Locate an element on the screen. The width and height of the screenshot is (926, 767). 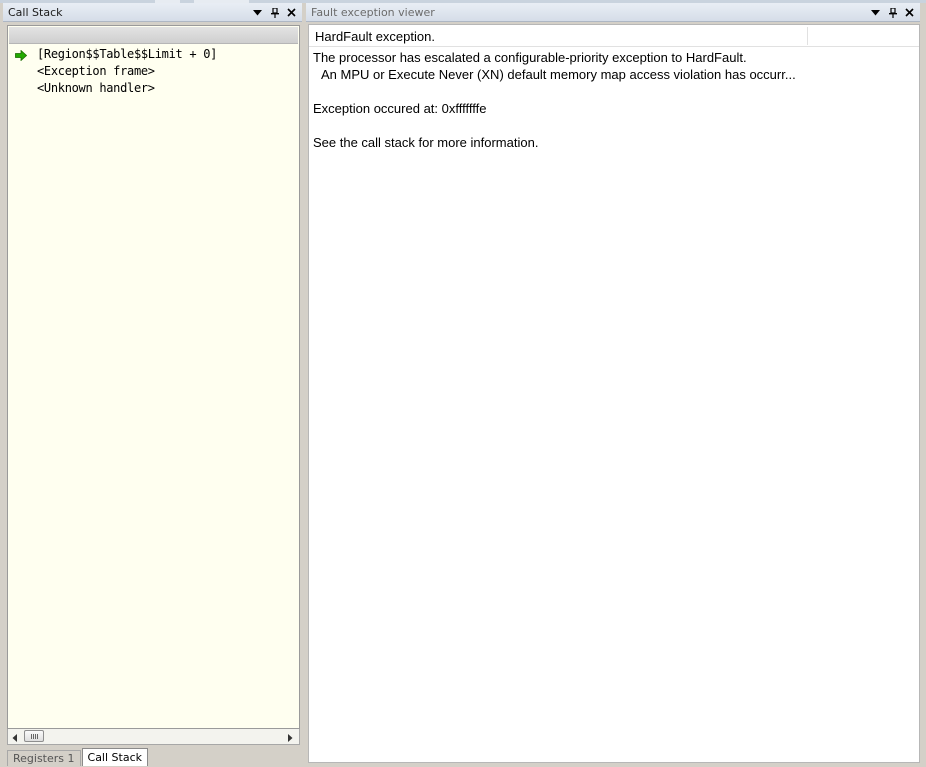
right-edge is located at coordinates (923, 383).